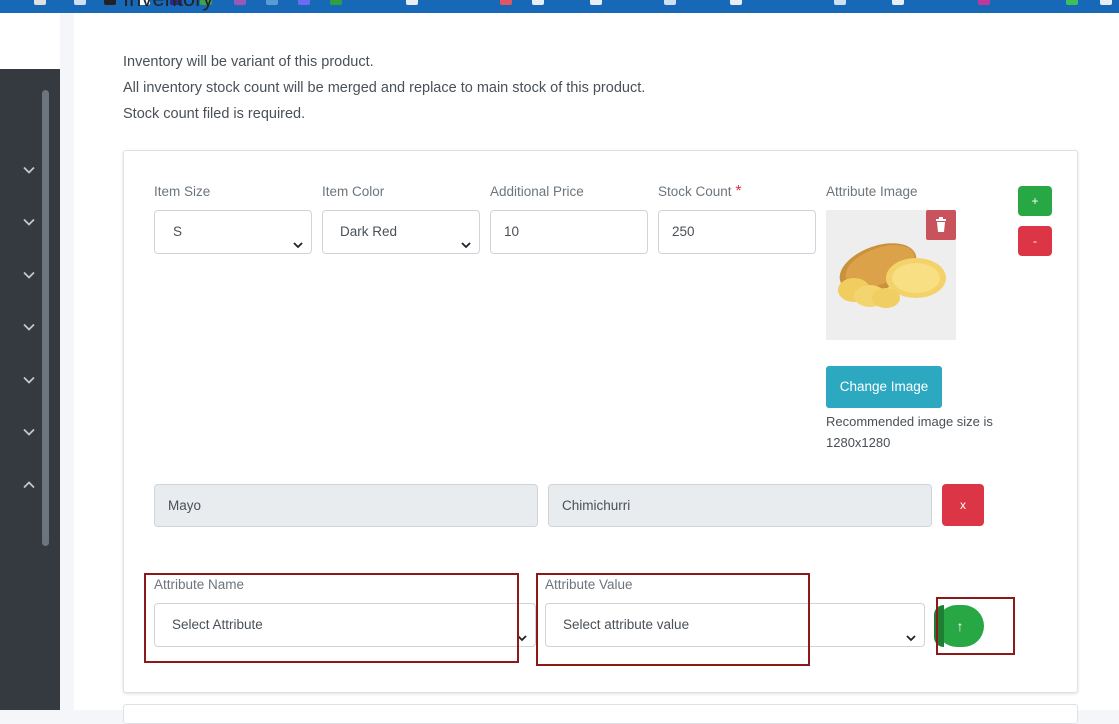 This screenshot has height=724, width=1119. What do you see at coordinates (168, 7) in the screenshot?
I see `page-title: Inventory` at bounding box center [168, 7].